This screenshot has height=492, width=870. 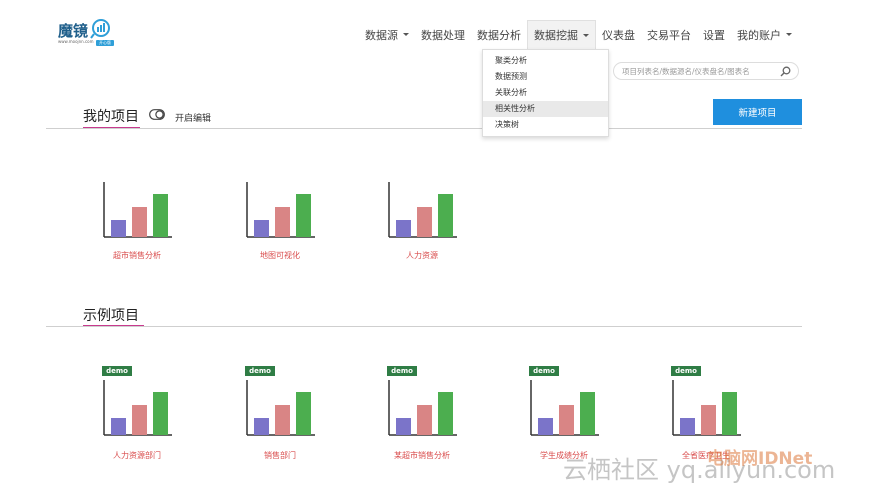 I want to click on my-projects-title: 我的项目, so click(x=111, y=117).